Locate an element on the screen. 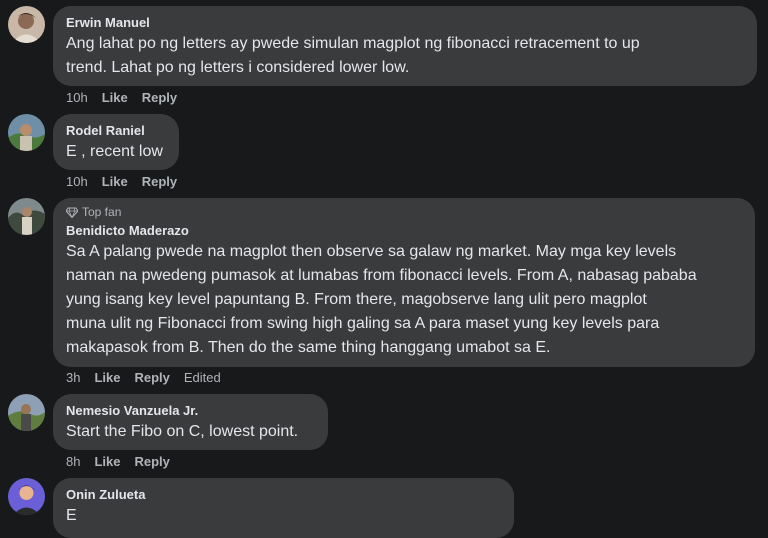 This screenshot has height=538, width=768. badge-label: Top fan is located at coordinates (102, 212).